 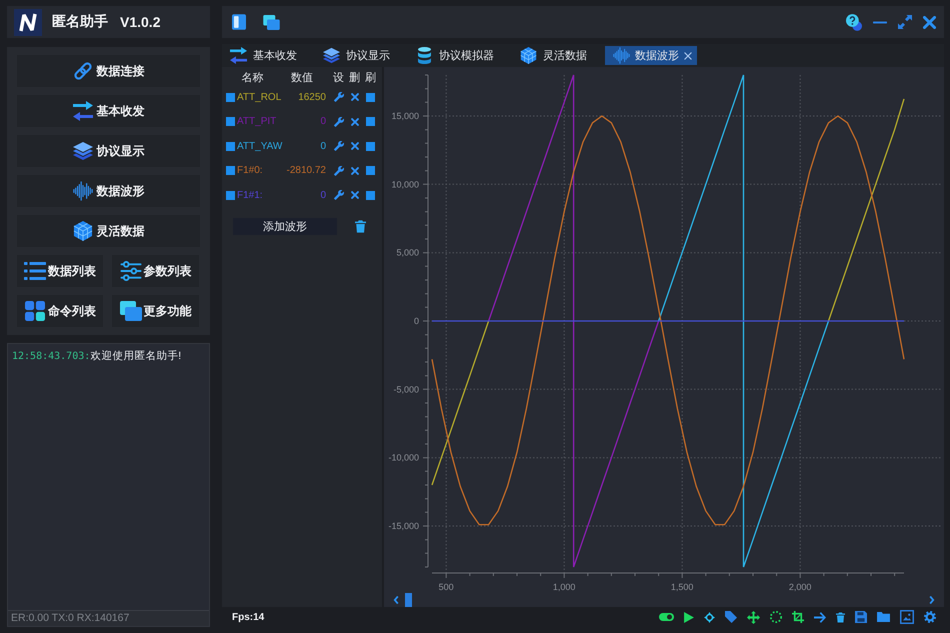 I want to click on nav-button: 参数列表, so click(x=155, y=271).